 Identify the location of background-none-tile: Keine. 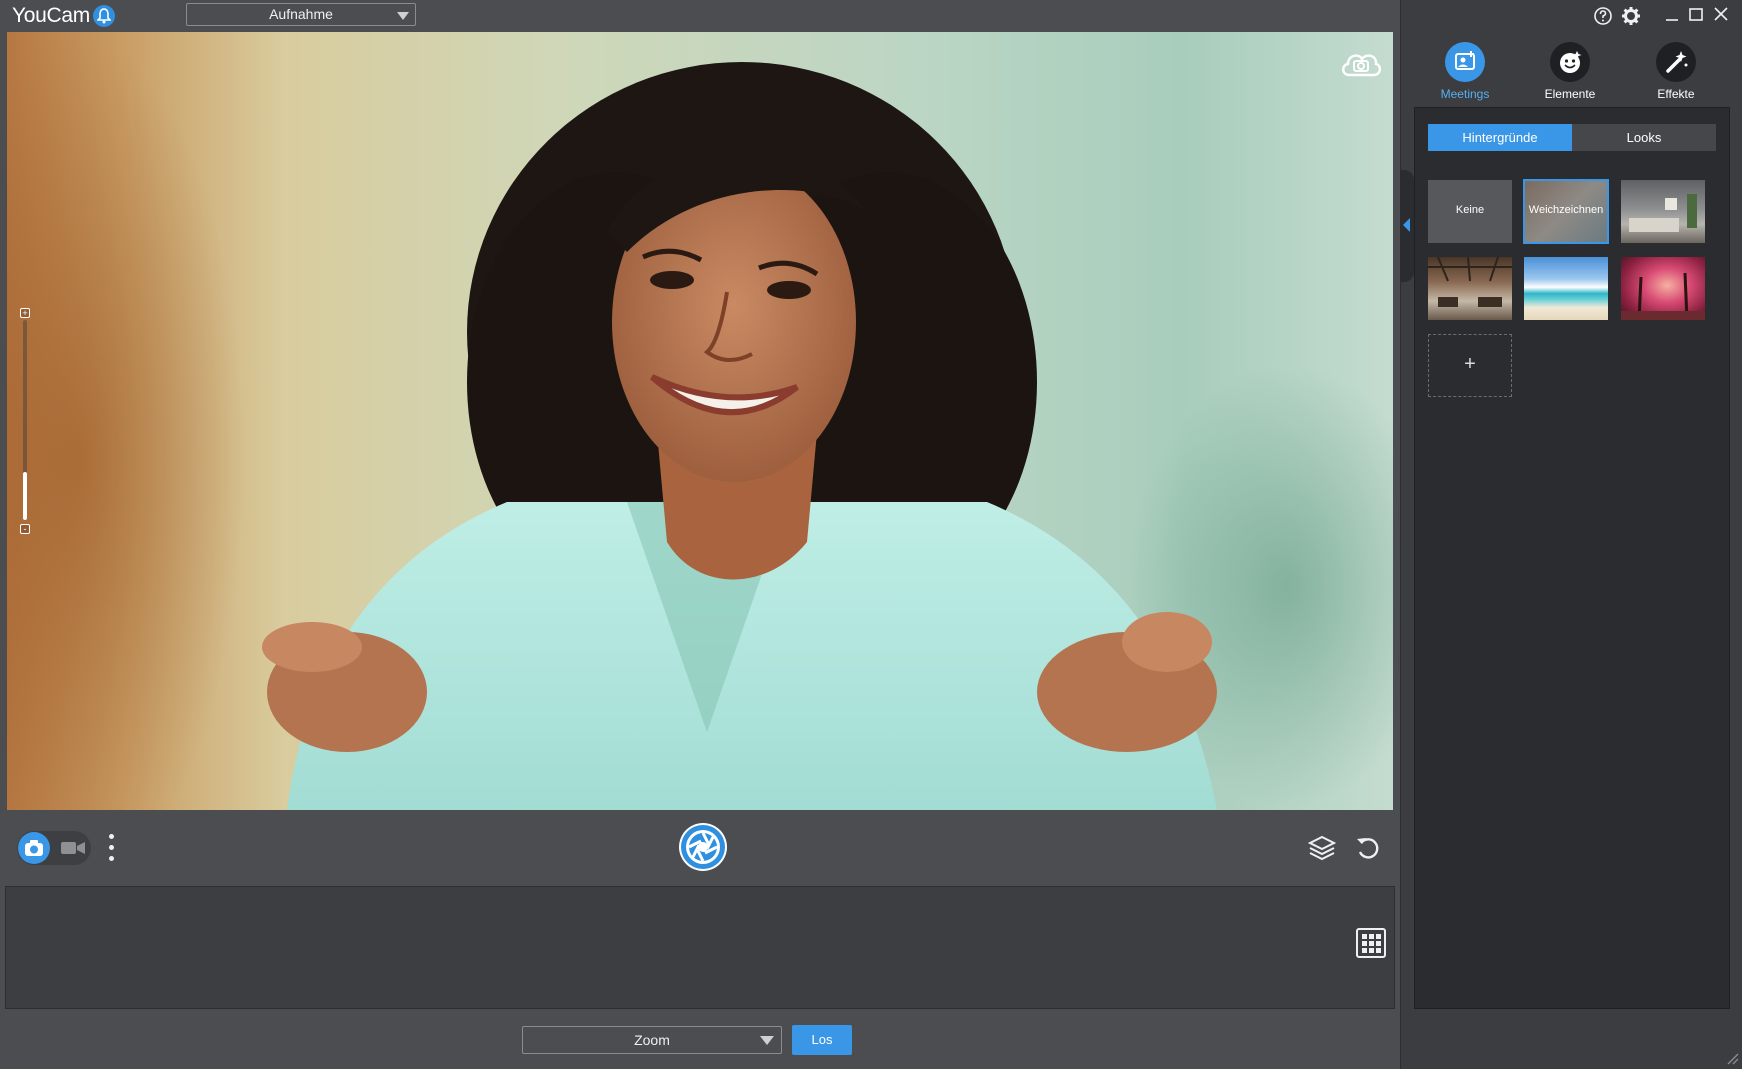
(1470, 211).